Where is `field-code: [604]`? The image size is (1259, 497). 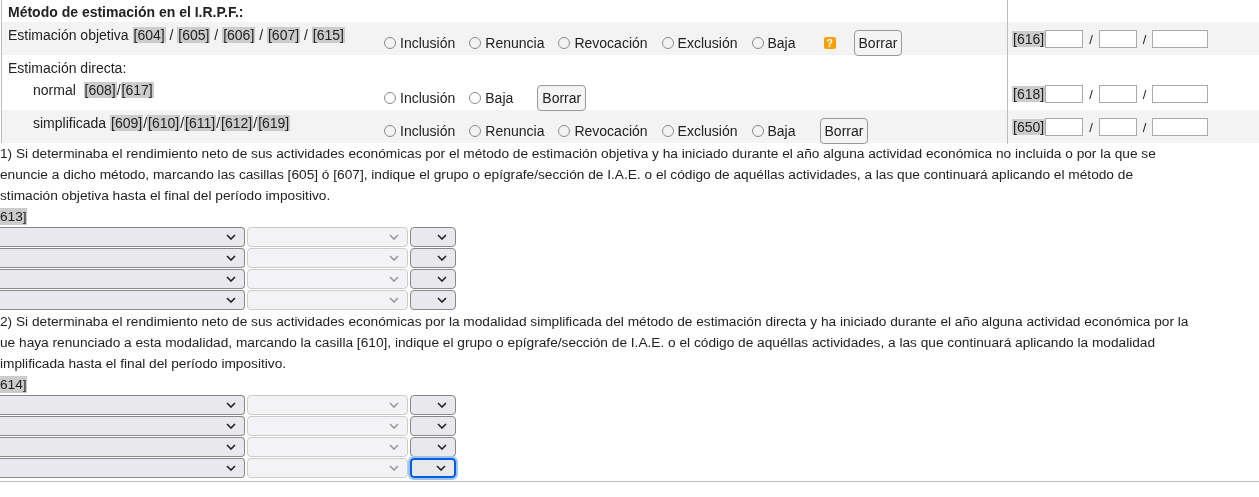
field-code: [604] is located at coordinates (149, 35).